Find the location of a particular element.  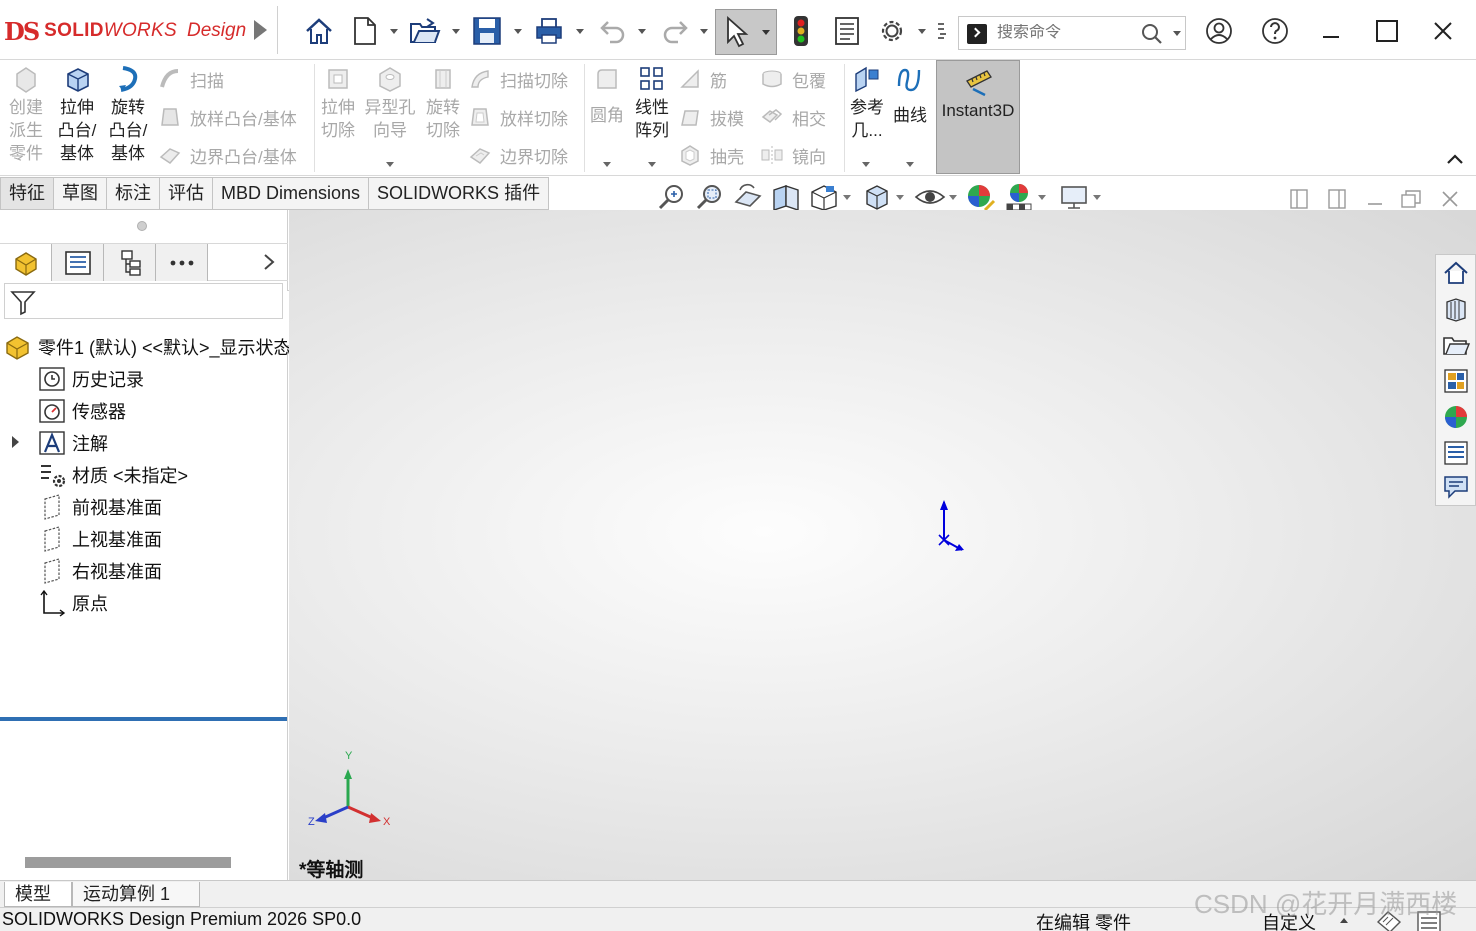

configurationmanager-tab is located at coordinates (130, 262).